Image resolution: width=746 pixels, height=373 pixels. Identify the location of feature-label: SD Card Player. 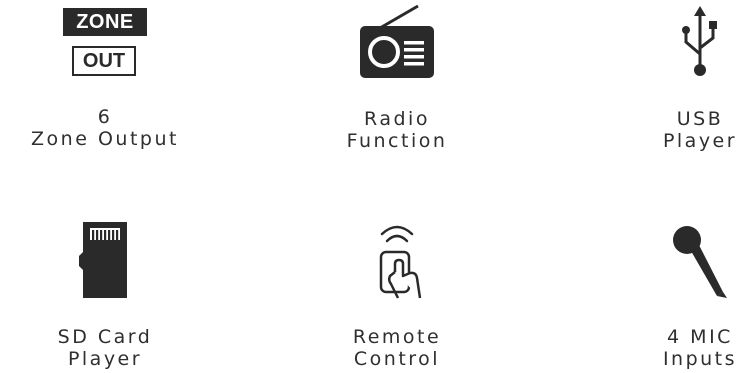
(105, 348).